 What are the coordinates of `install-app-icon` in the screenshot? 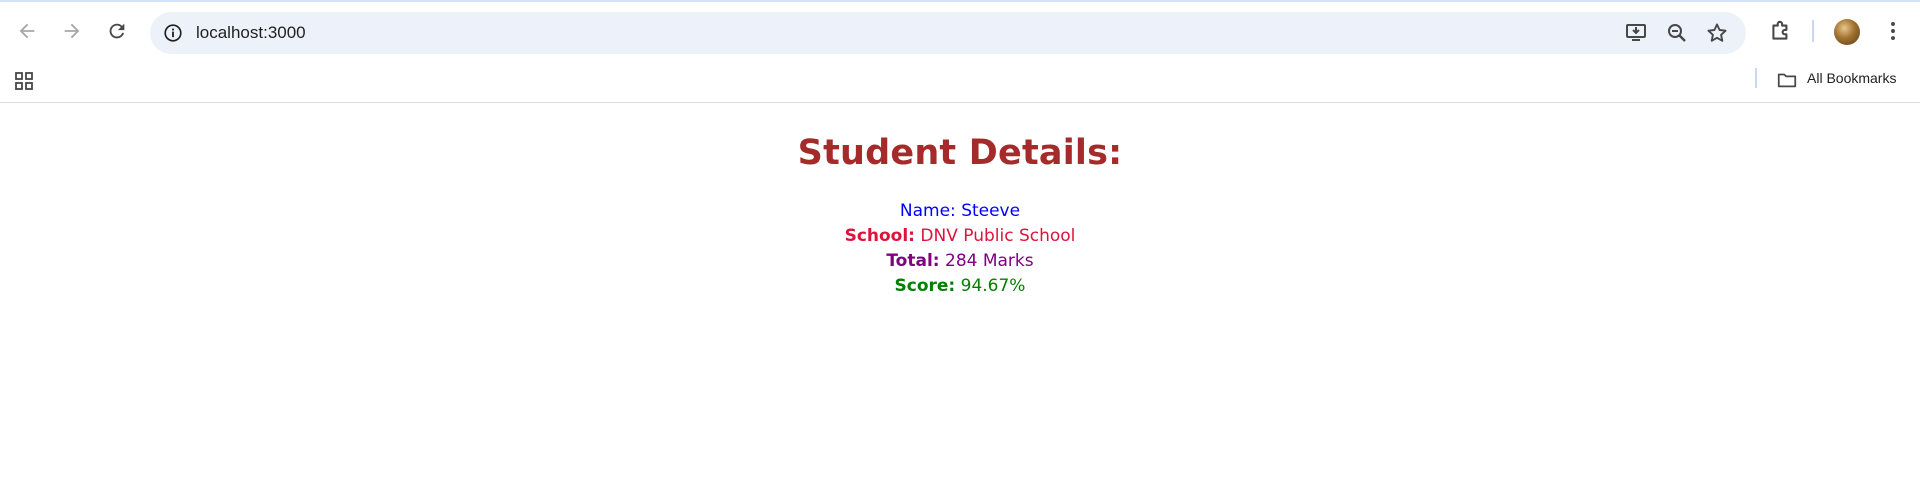 It's located at (1636, 33).